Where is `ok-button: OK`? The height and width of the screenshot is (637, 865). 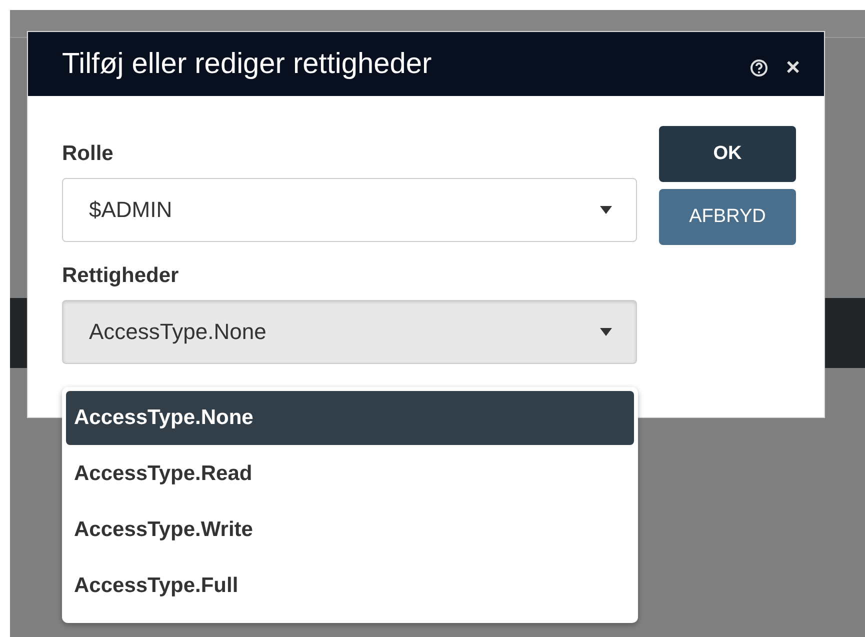
ok-button: OK is located at coordinates (727, 154).